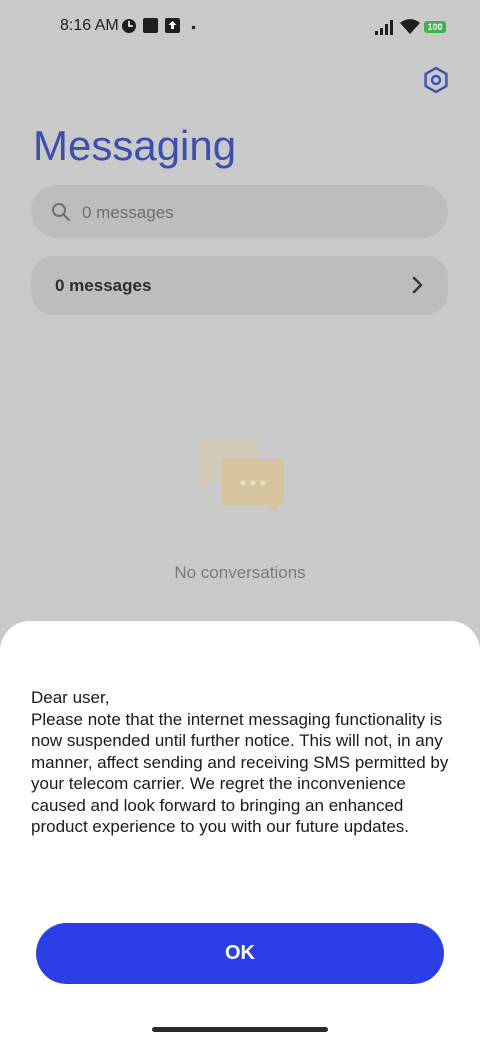 Image resolution: width=480 pixels, height=1040 pixels. I want to click on upload-app-icon, so click(172, 25).